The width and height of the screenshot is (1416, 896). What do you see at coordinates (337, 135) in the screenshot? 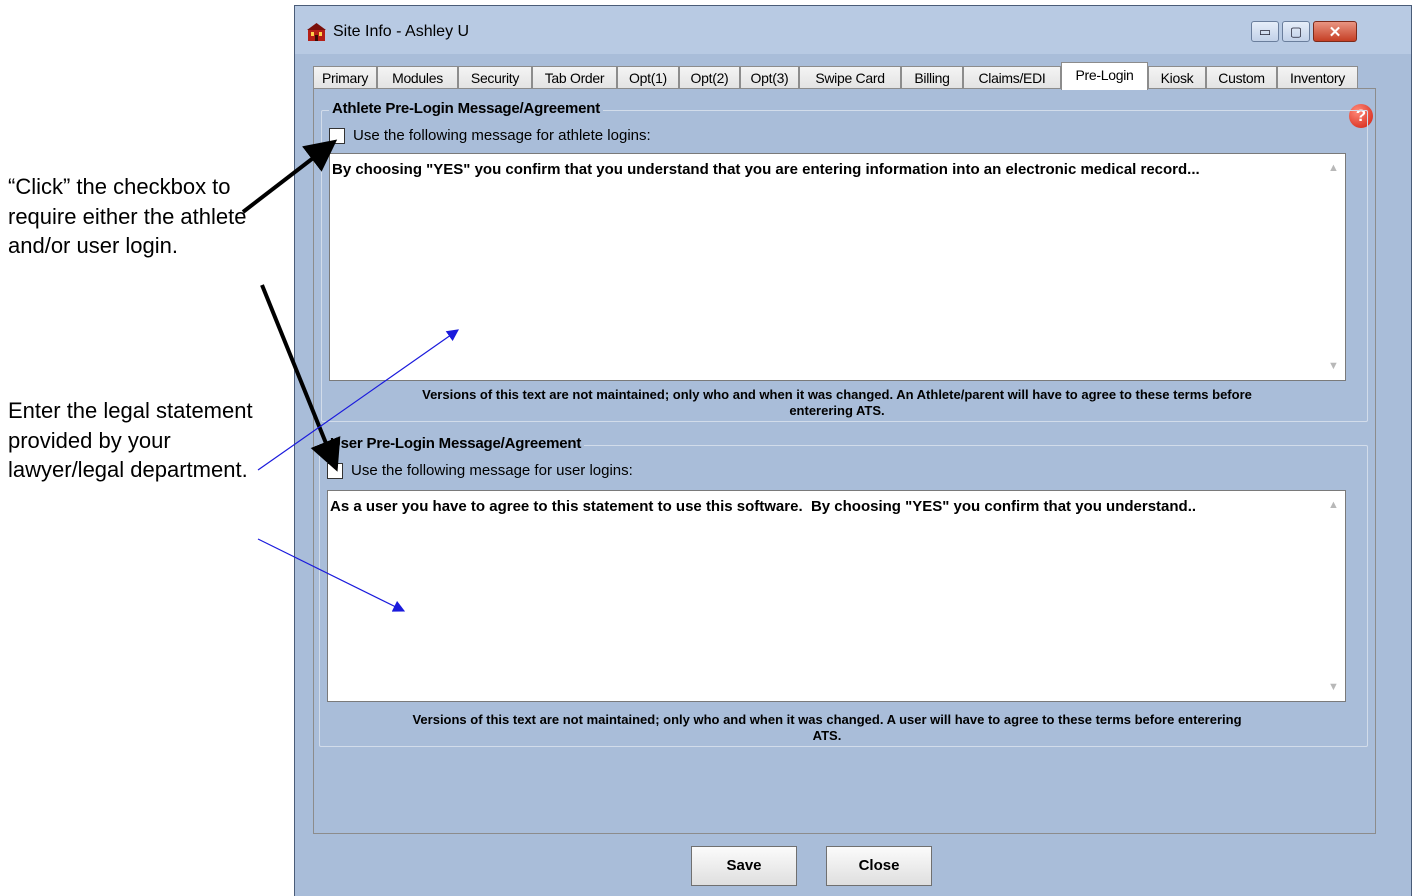
I see `athlete-checkbox` at bounding box center [337, 135].